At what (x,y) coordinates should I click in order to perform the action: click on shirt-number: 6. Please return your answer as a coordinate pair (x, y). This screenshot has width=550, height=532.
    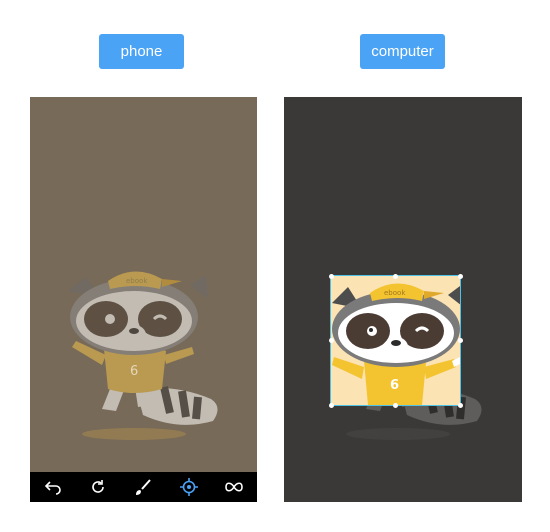
    Looking at the image, I should click on (134, 371).